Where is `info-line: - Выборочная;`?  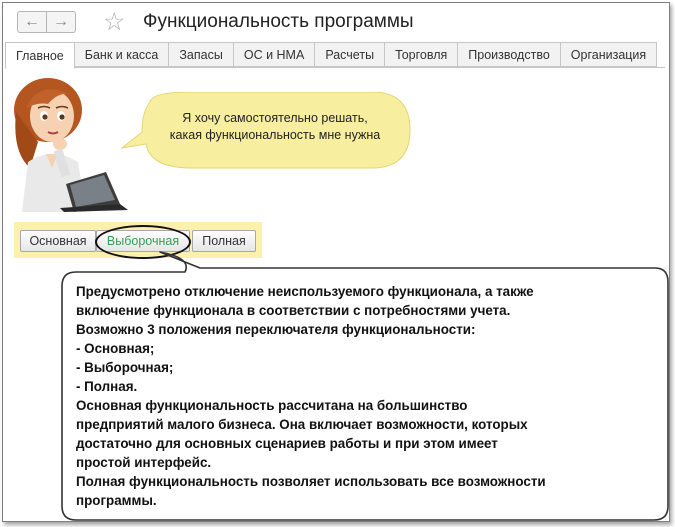 info-line: - Выборочная; is located at coordinates (125, 367).